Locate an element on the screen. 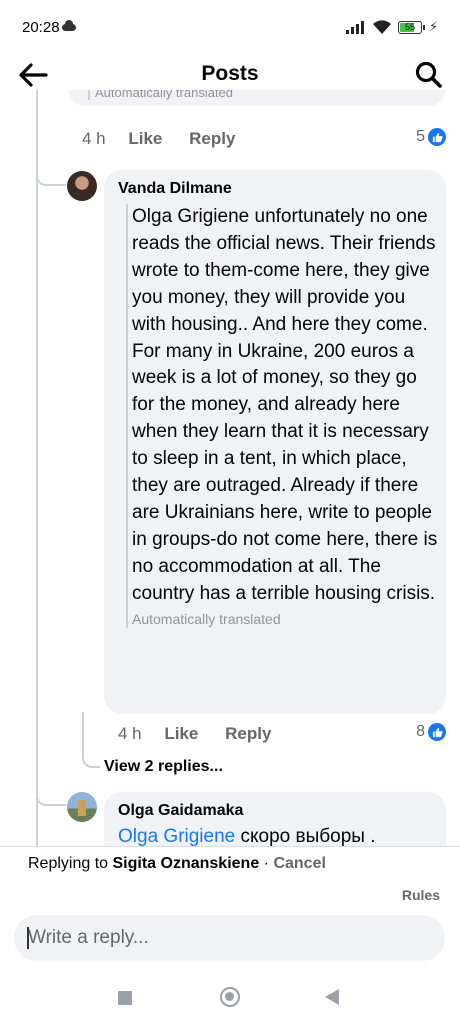  replying-name: Sigita Oznanskiene is located at coordinates (186, 863).